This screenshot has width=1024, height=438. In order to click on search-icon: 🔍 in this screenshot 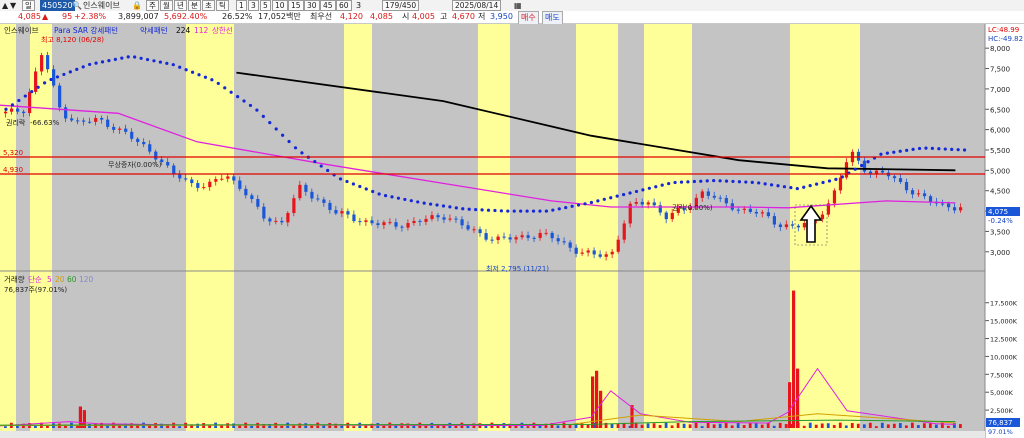, I will do `click(77, 5)`.